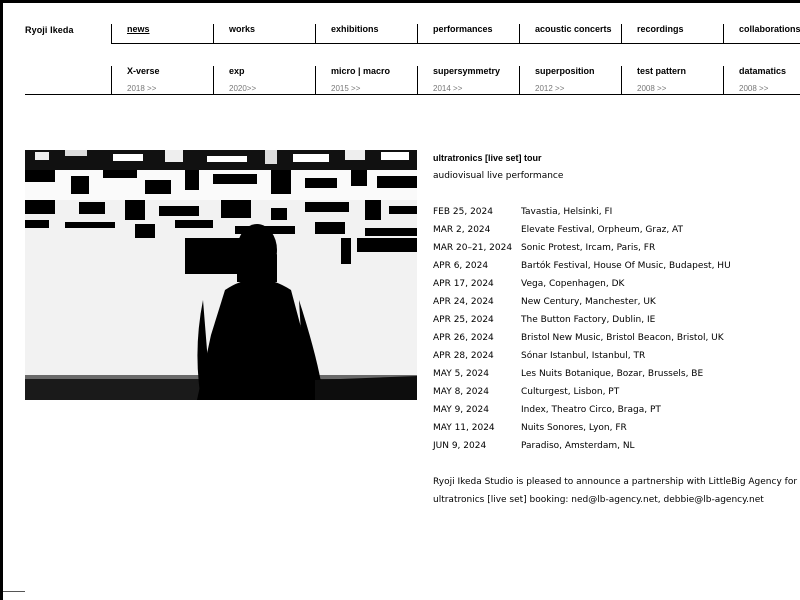 Image resolution: width=800 pixels, height=600 pixels. What do you see at coordinates (49, 30) in the screenshot?
I see `site-title-link: Ryoji Ikeda` at bounding box center [49, 30].